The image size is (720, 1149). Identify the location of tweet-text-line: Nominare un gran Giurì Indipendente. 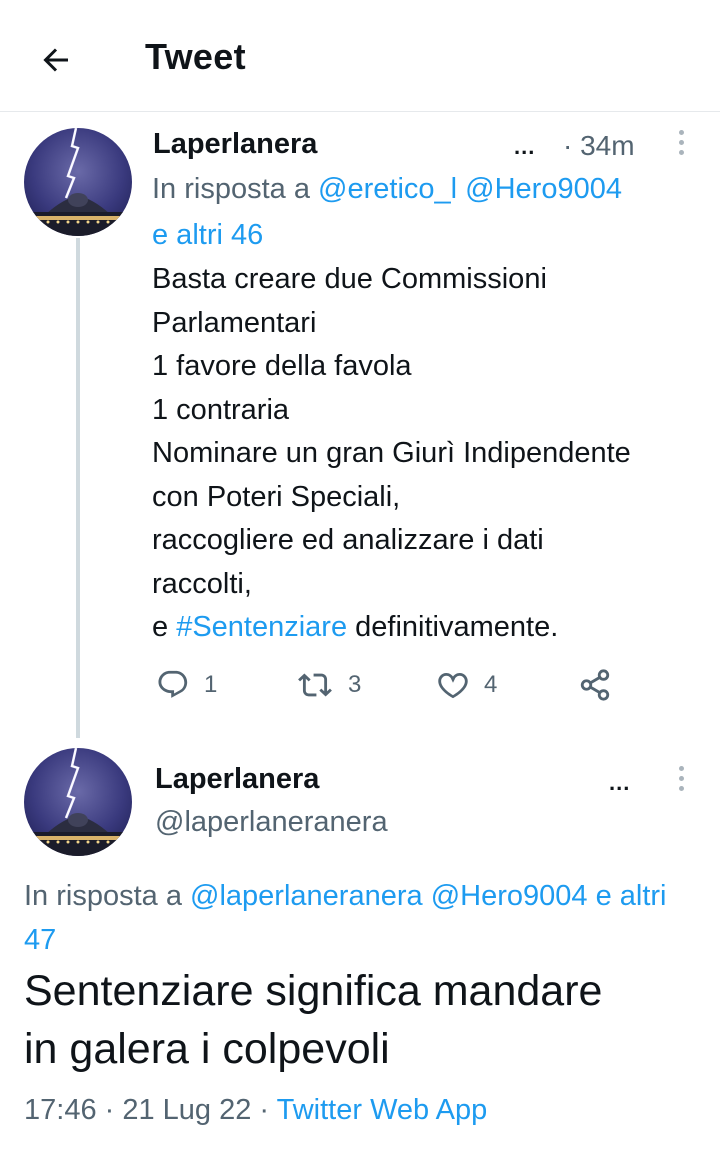
(391, 453).